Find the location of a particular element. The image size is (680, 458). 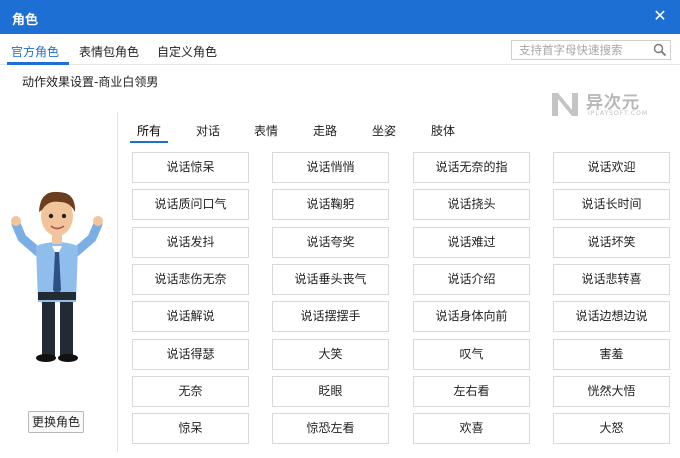

action-button: 说话介绍 is located at coordinates (471, 279).